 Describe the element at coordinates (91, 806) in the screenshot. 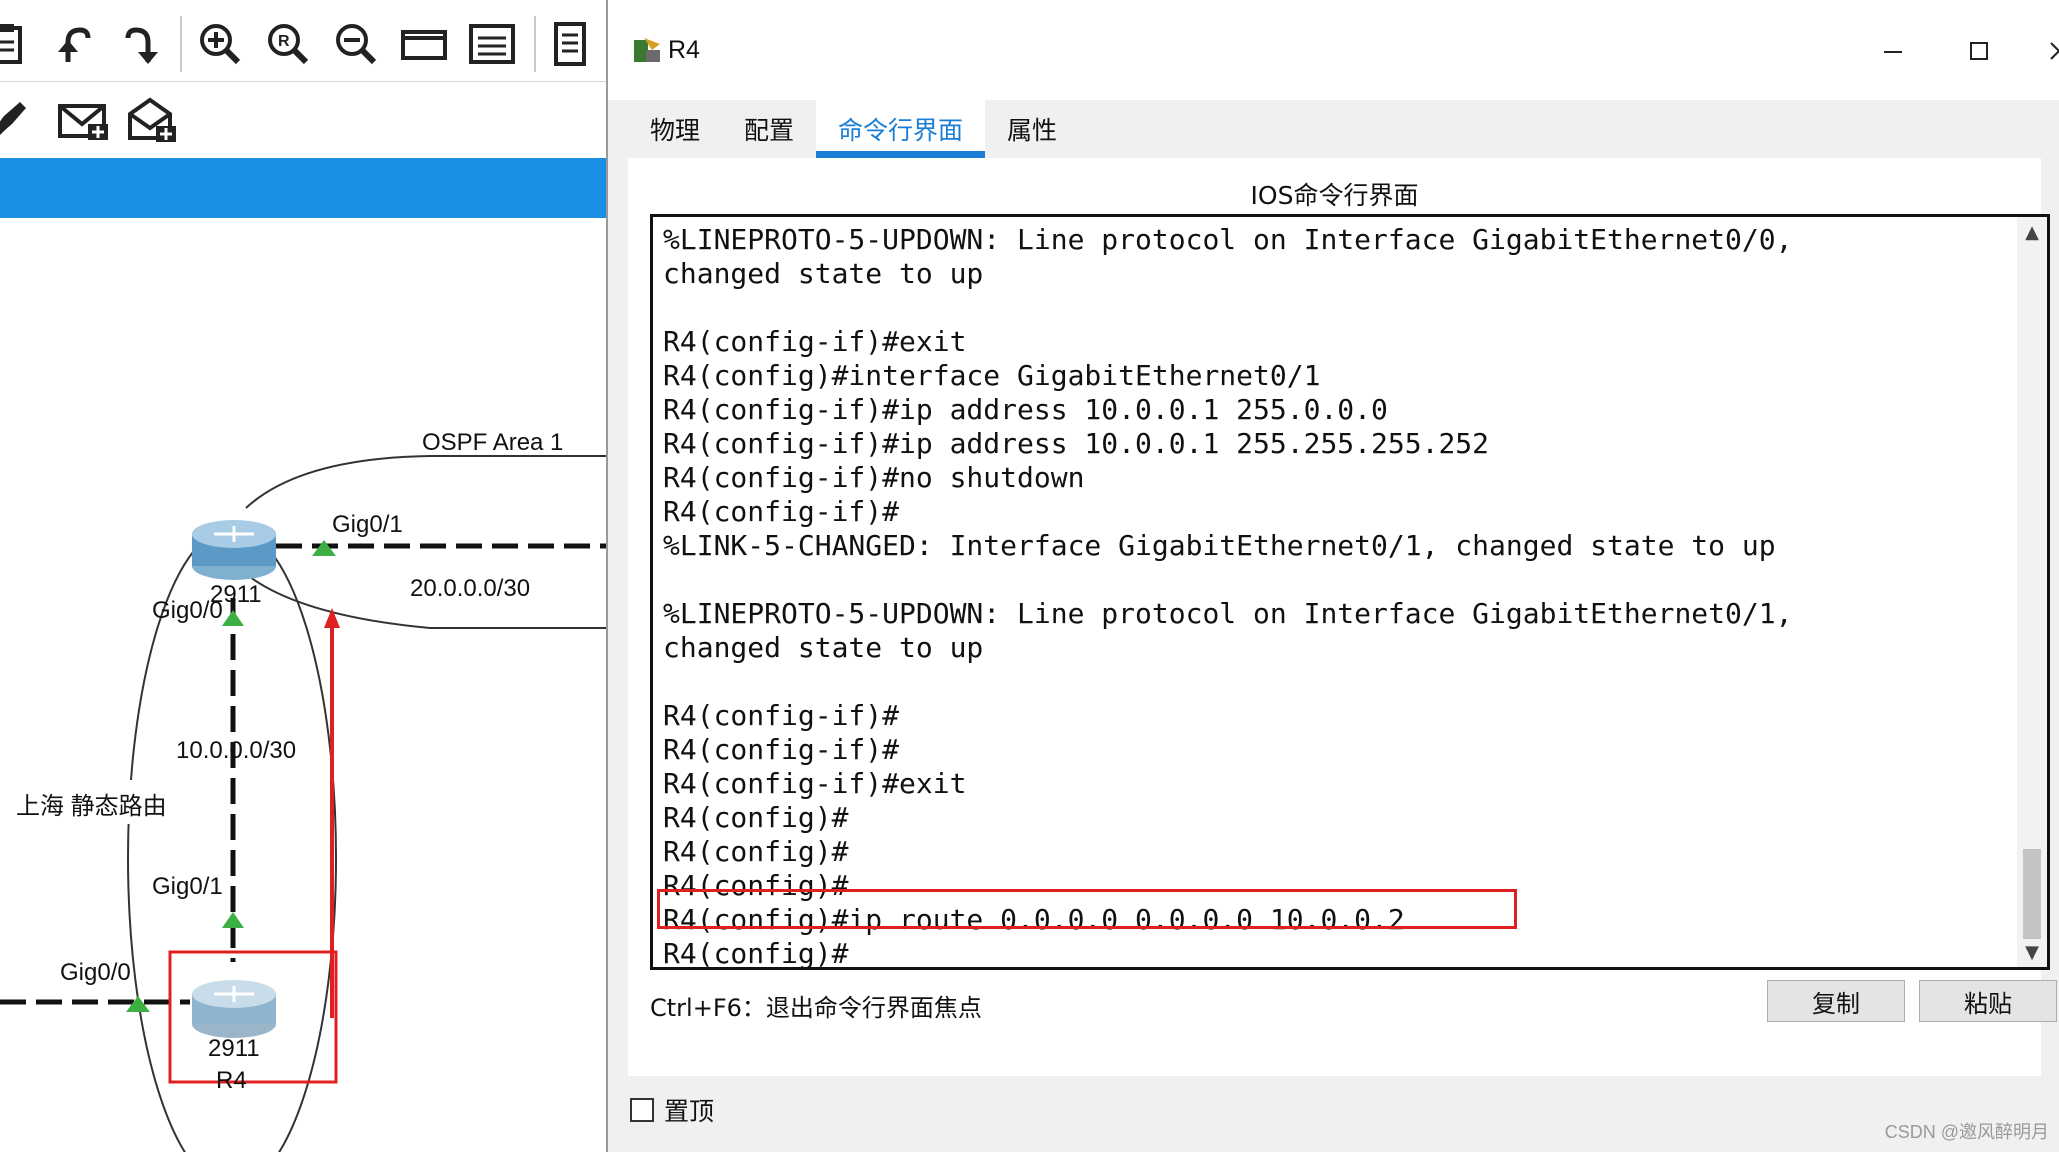

I see `region-label: 上海 静态路由` at that location.